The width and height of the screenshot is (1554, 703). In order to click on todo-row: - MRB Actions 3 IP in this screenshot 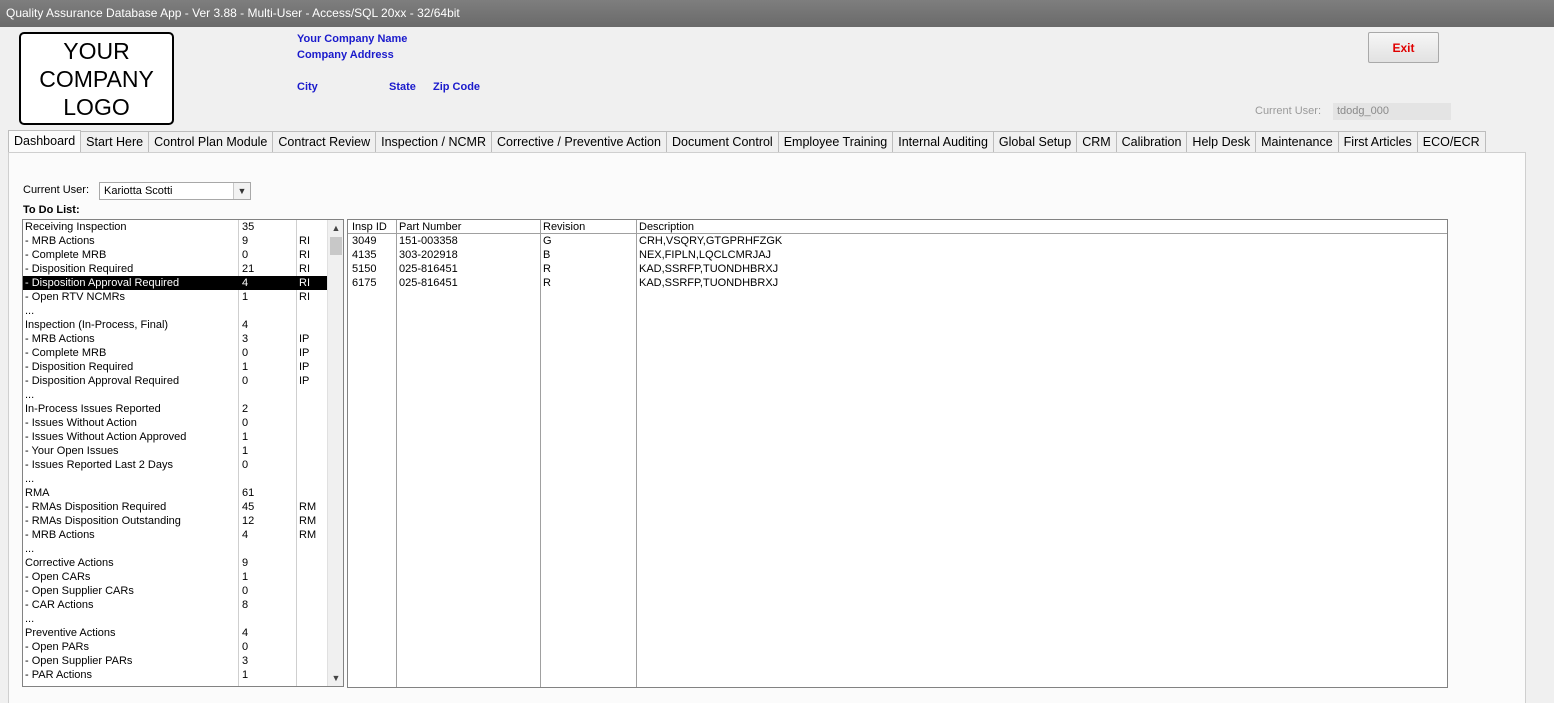, I will do `click(183, 339)`.